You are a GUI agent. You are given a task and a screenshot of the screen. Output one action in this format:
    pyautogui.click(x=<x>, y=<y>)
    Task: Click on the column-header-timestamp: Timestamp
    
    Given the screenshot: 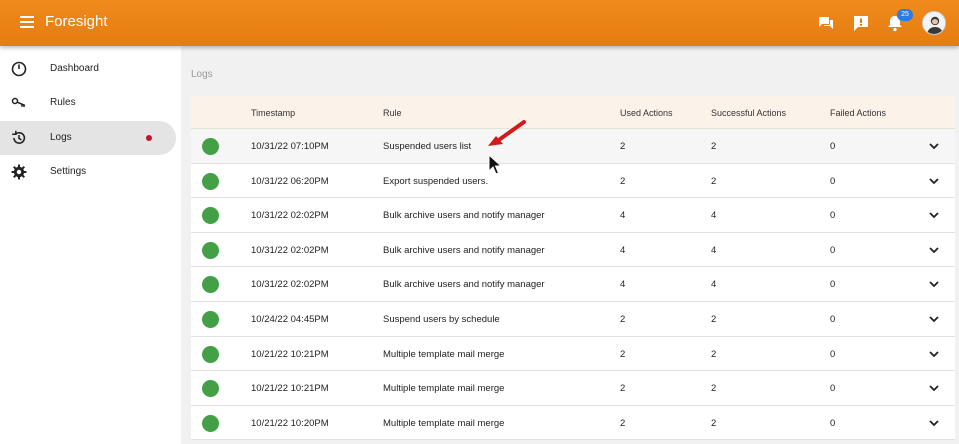 What is the action you would take?
    pyautogui.click(x=273, y=113)
    